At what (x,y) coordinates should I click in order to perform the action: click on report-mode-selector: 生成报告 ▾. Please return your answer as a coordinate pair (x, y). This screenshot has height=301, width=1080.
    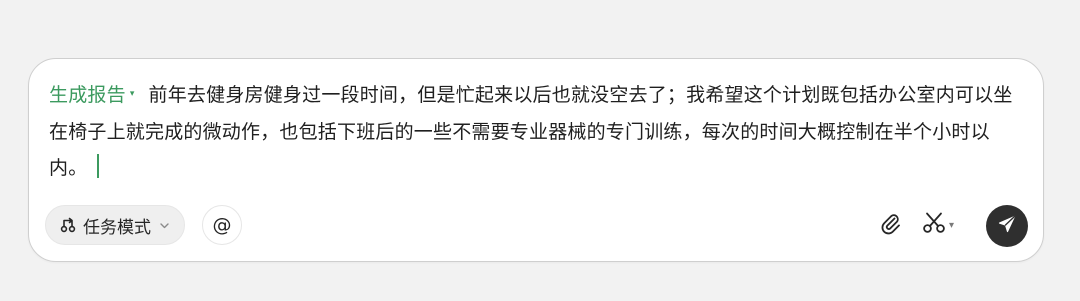
    Looking at the image, I should click on (92, 95).